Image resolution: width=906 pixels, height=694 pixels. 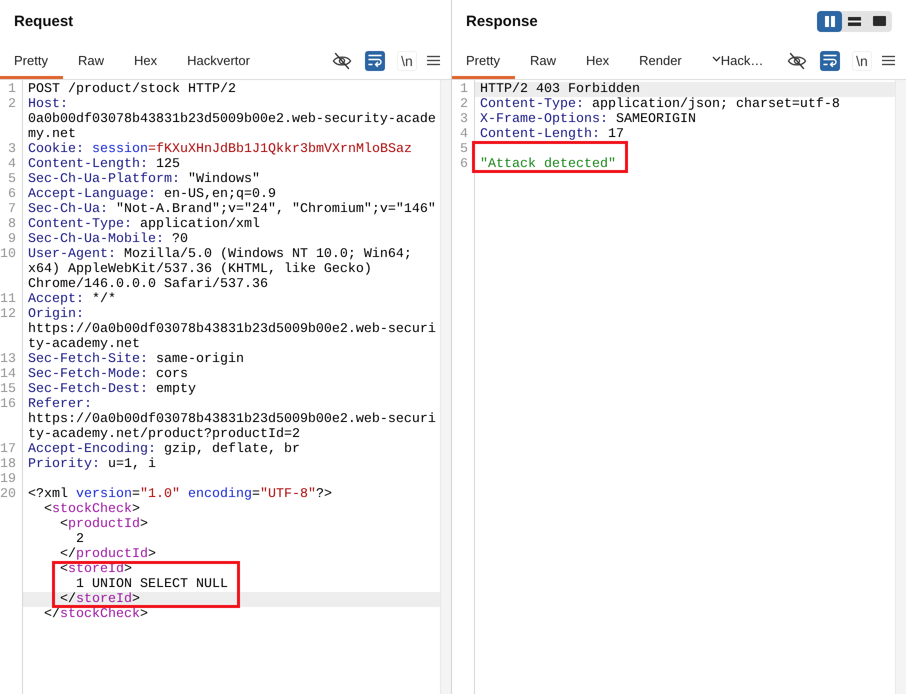 What do you see at coordinates (8, 464) in the screenshot?
I see `line-number: 18` at bounding box center [8, 464].